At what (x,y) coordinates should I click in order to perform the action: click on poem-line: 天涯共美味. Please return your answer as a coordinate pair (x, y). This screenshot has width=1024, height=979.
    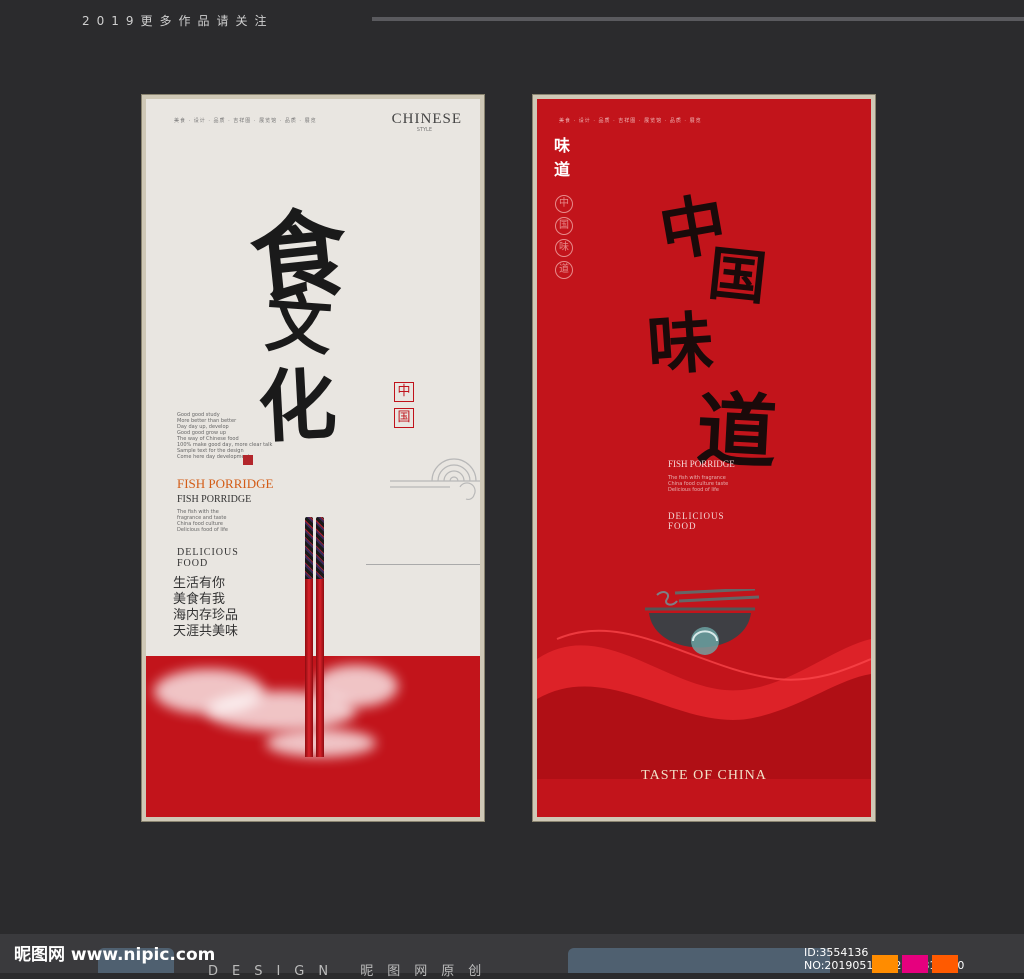
    Looking at the image, I should click on (206, 631).